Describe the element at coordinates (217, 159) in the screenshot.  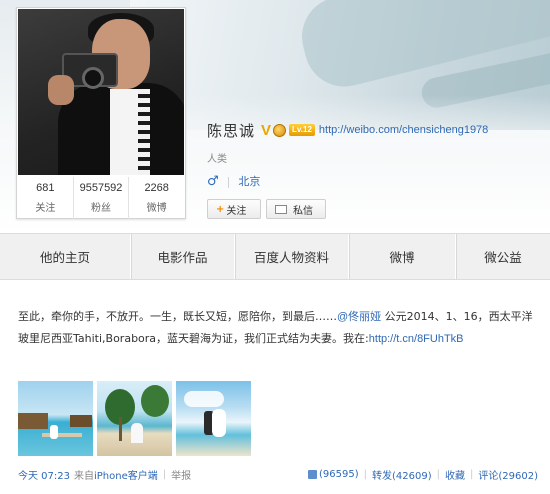
I see `profile-tagline: 人类` at that location.